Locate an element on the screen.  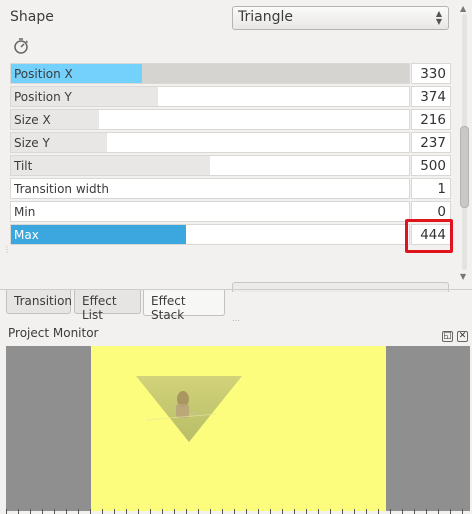
param-row-size-x: Size X 216 is located at coordinates (230, 119).